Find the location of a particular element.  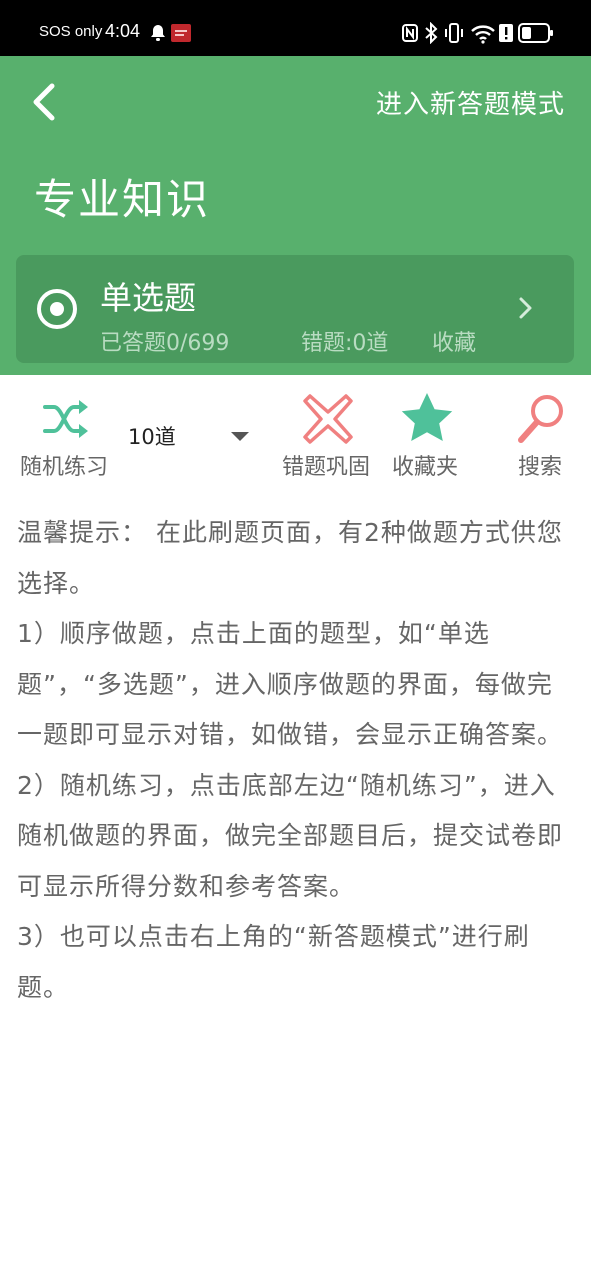

search-icon is located at coordinates (540, 419).